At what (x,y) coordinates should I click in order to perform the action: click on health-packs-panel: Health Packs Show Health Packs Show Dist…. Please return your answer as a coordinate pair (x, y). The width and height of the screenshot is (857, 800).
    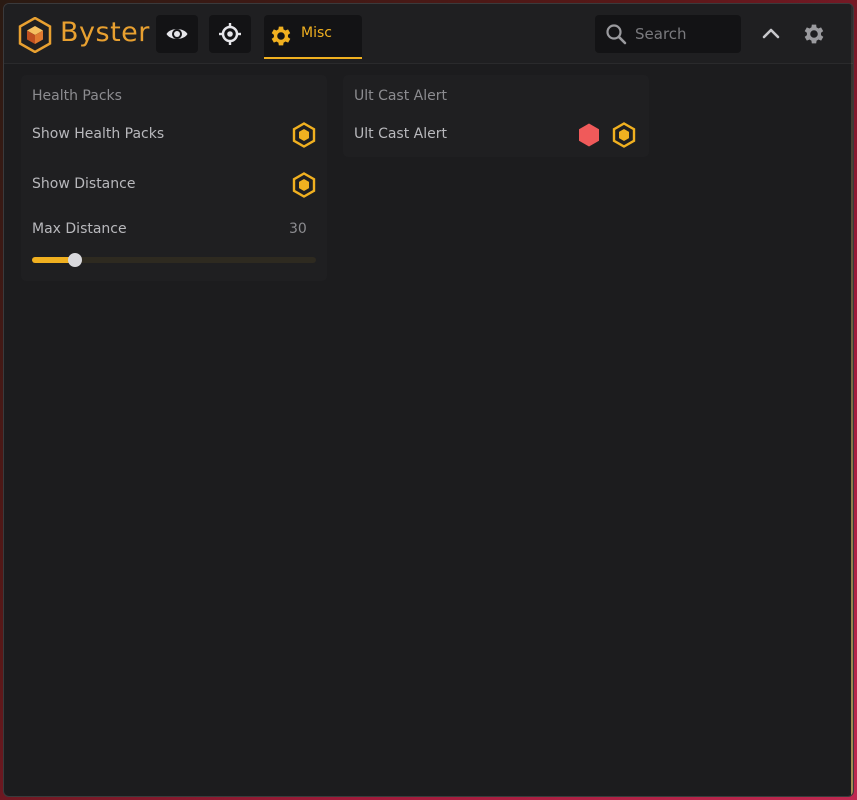
    Looking at the image, I should click on (174, 178).